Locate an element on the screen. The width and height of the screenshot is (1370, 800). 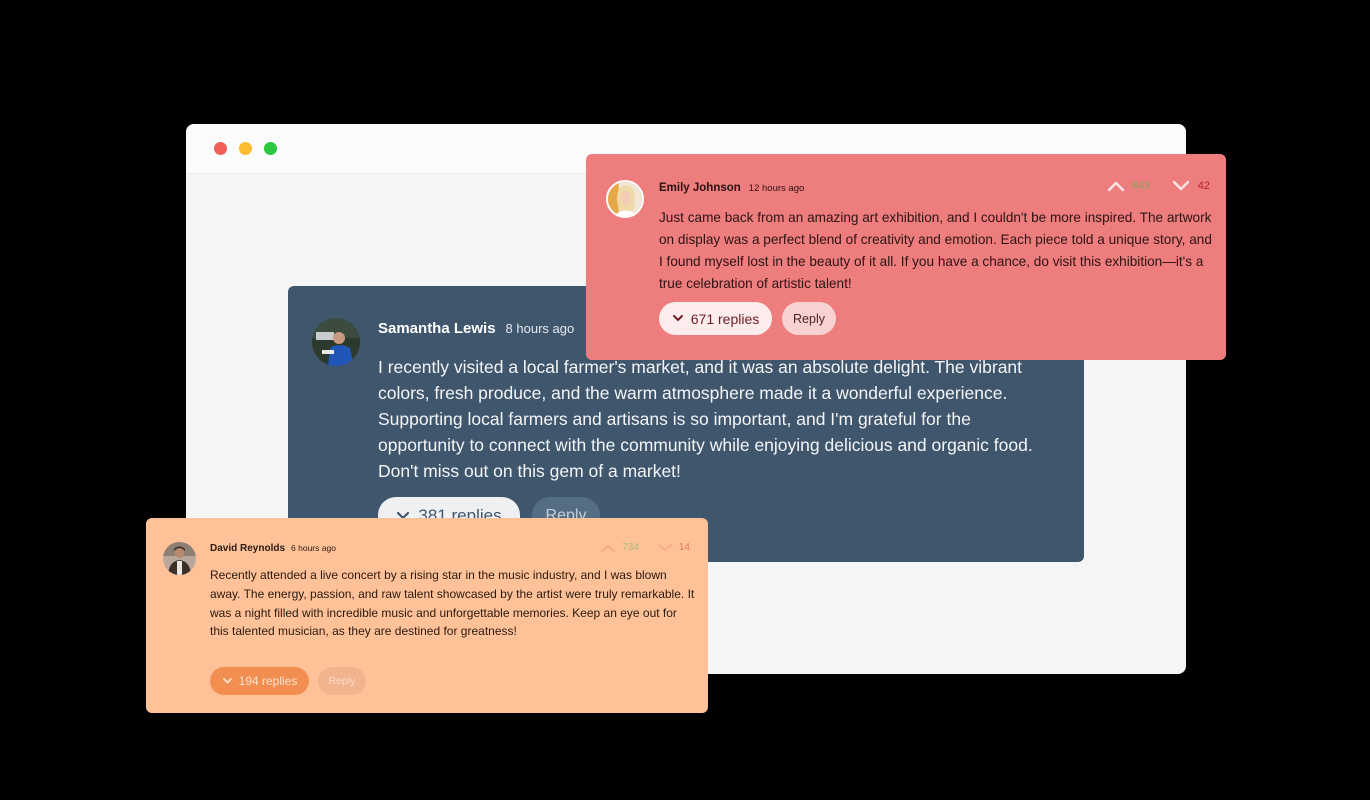
timestamp: 8 hours ago is located at coordinates (540, 328).